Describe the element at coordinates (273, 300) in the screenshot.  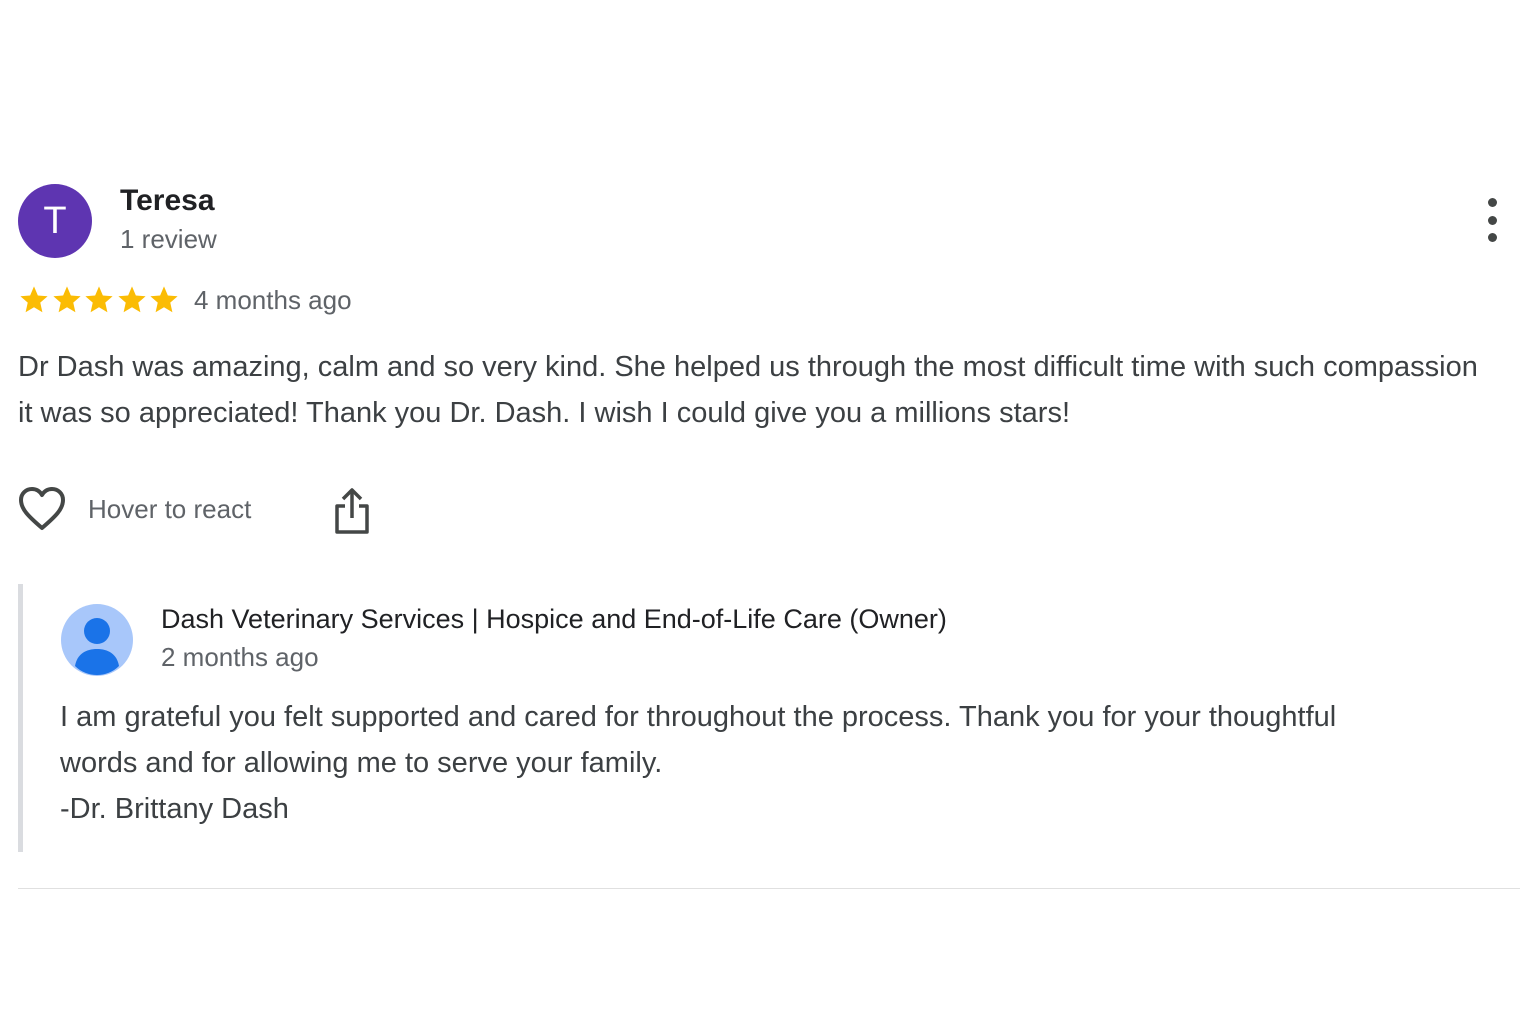
I see `review-date: 4 months ago` at that location.